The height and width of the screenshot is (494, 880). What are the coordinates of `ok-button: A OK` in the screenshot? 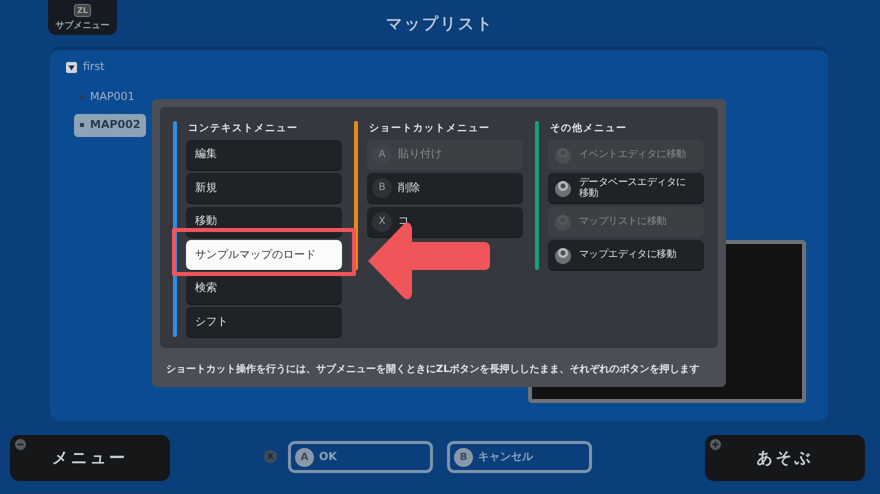 It's located at (360, 457).